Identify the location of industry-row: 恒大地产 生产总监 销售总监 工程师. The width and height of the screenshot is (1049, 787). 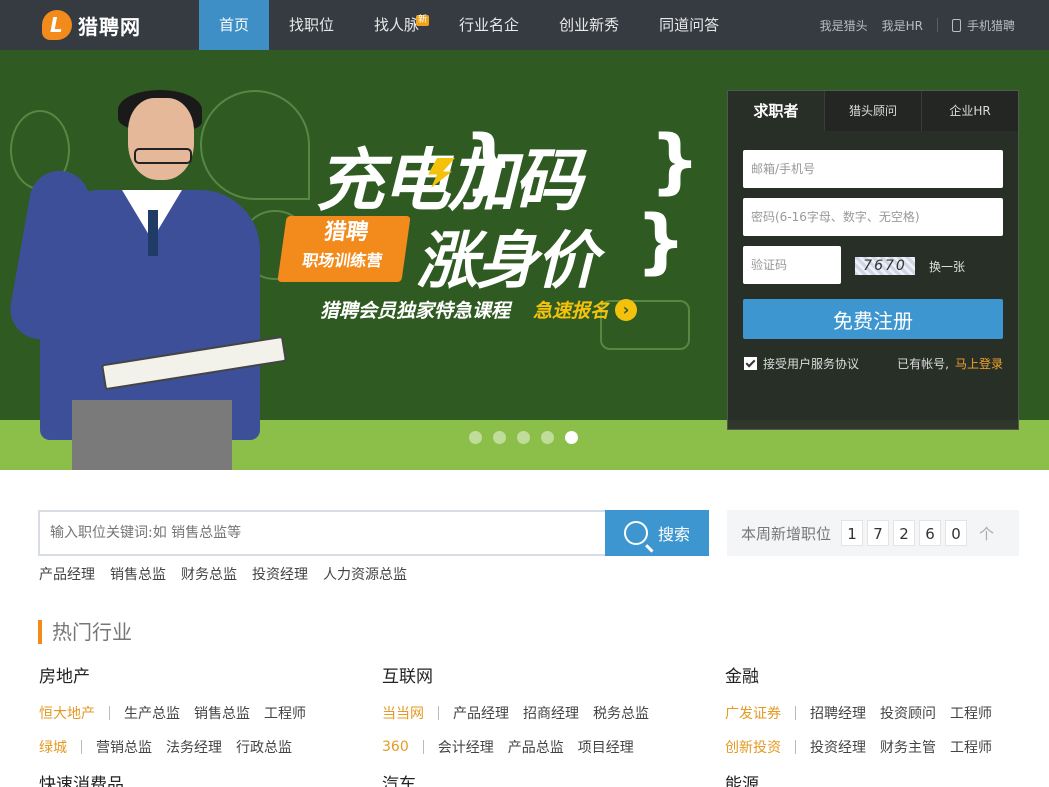
(199, 713).